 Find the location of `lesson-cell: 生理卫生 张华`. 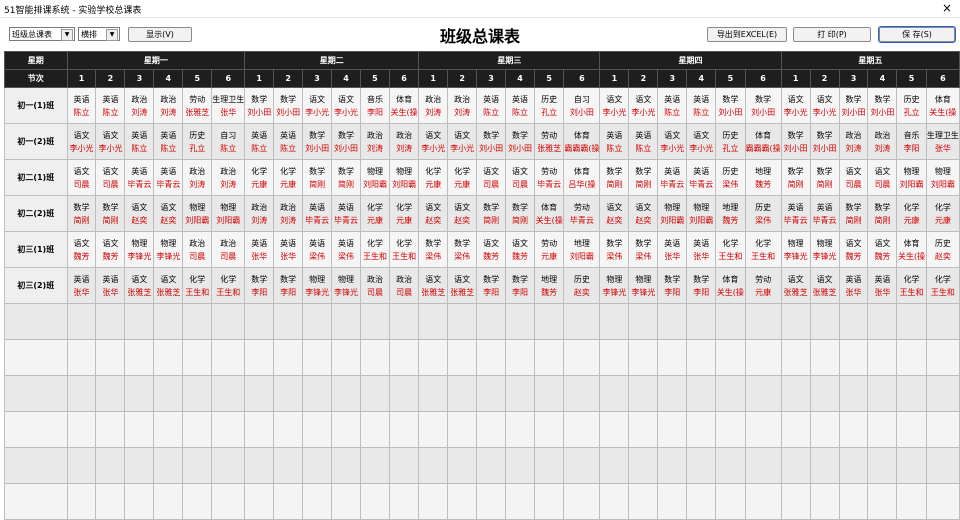

lesson-cell: 生理卫生 张华 is located at coordinates (942, 141).